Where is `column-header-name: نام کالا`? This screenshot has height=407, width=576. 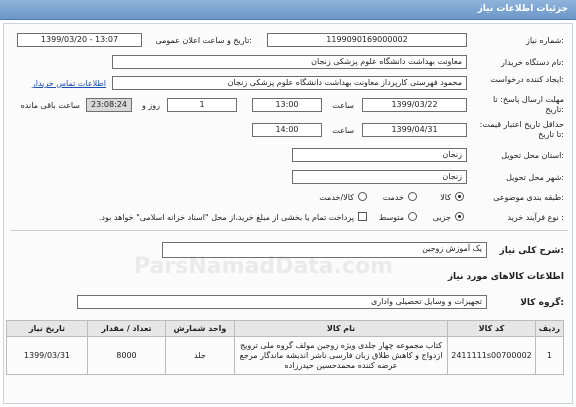
column-header-name: نام کالا is located at coordinates (341, 328).